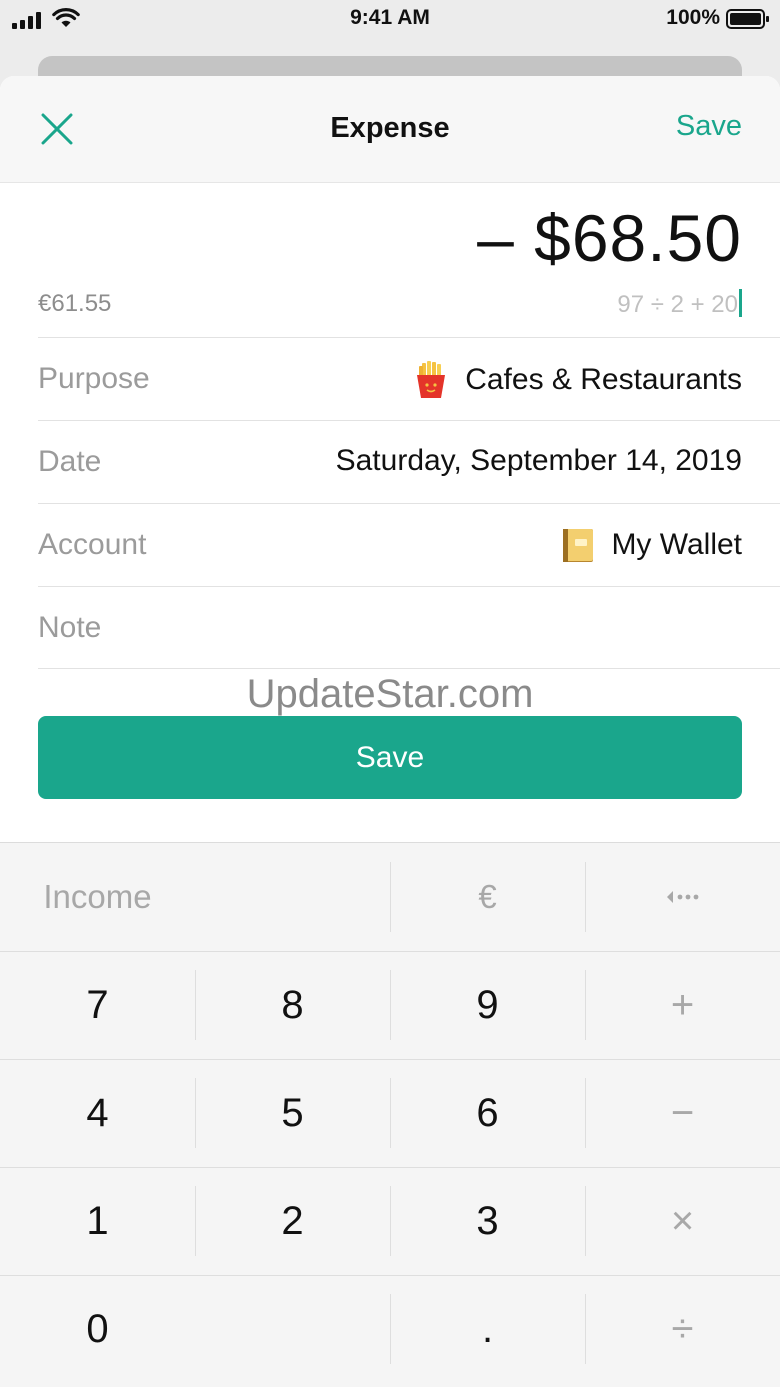  I want to click on key-7: 7, so click(97, 1005).